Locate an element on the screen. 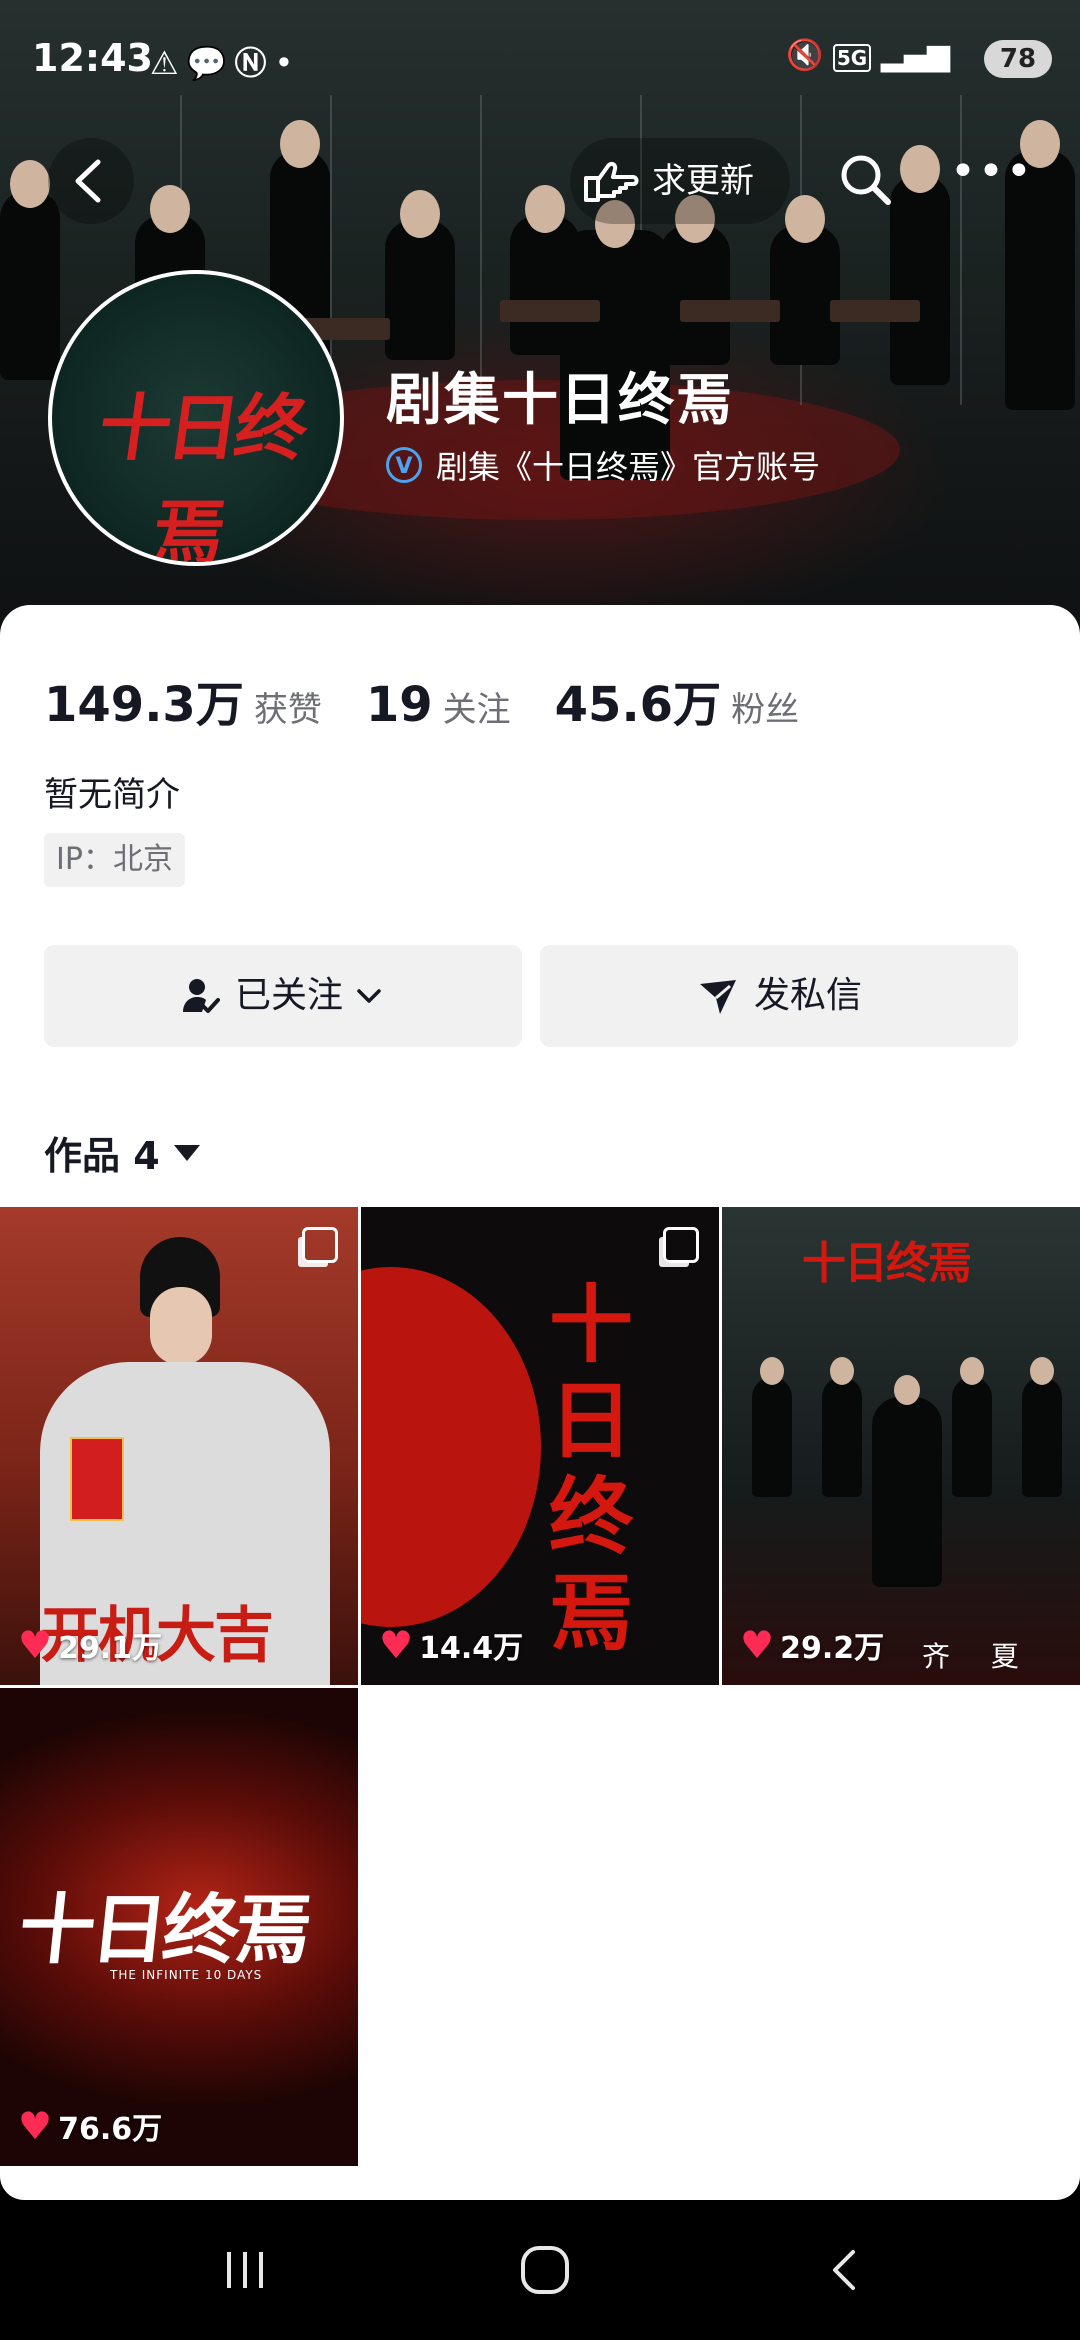 Image resolution: width=1080 pixels, height=2340 pixels. like-count-value: 14.4万 is located at coordinates (471, 1648).